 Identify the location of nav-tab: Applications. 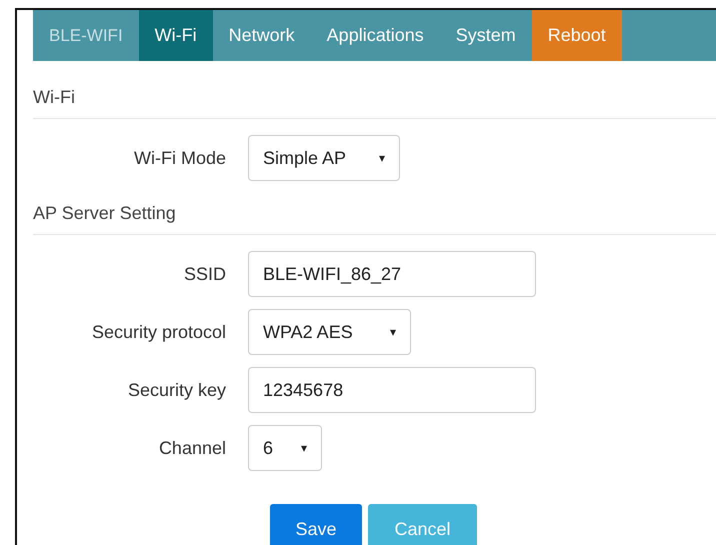
(375, 35).